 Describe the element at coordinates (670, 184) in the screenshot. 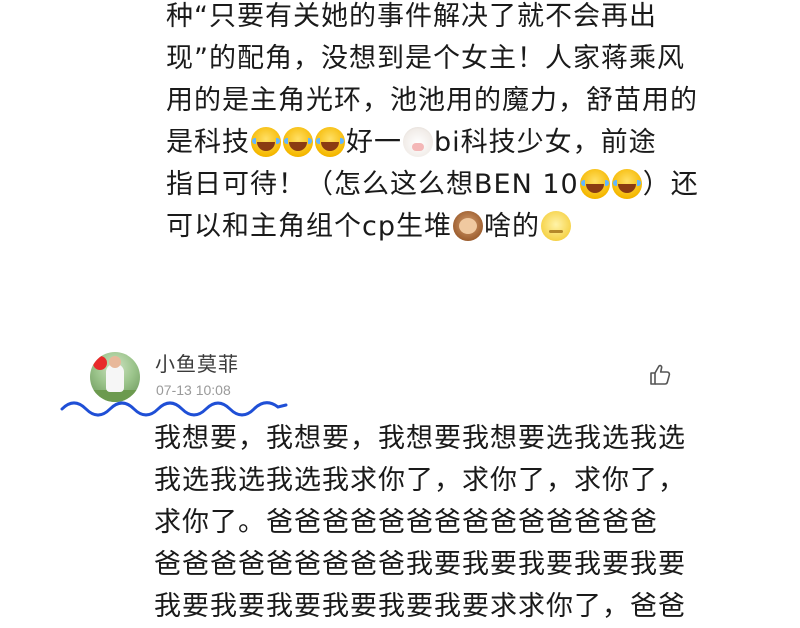

I see `text-fragment: ）还` at that location.